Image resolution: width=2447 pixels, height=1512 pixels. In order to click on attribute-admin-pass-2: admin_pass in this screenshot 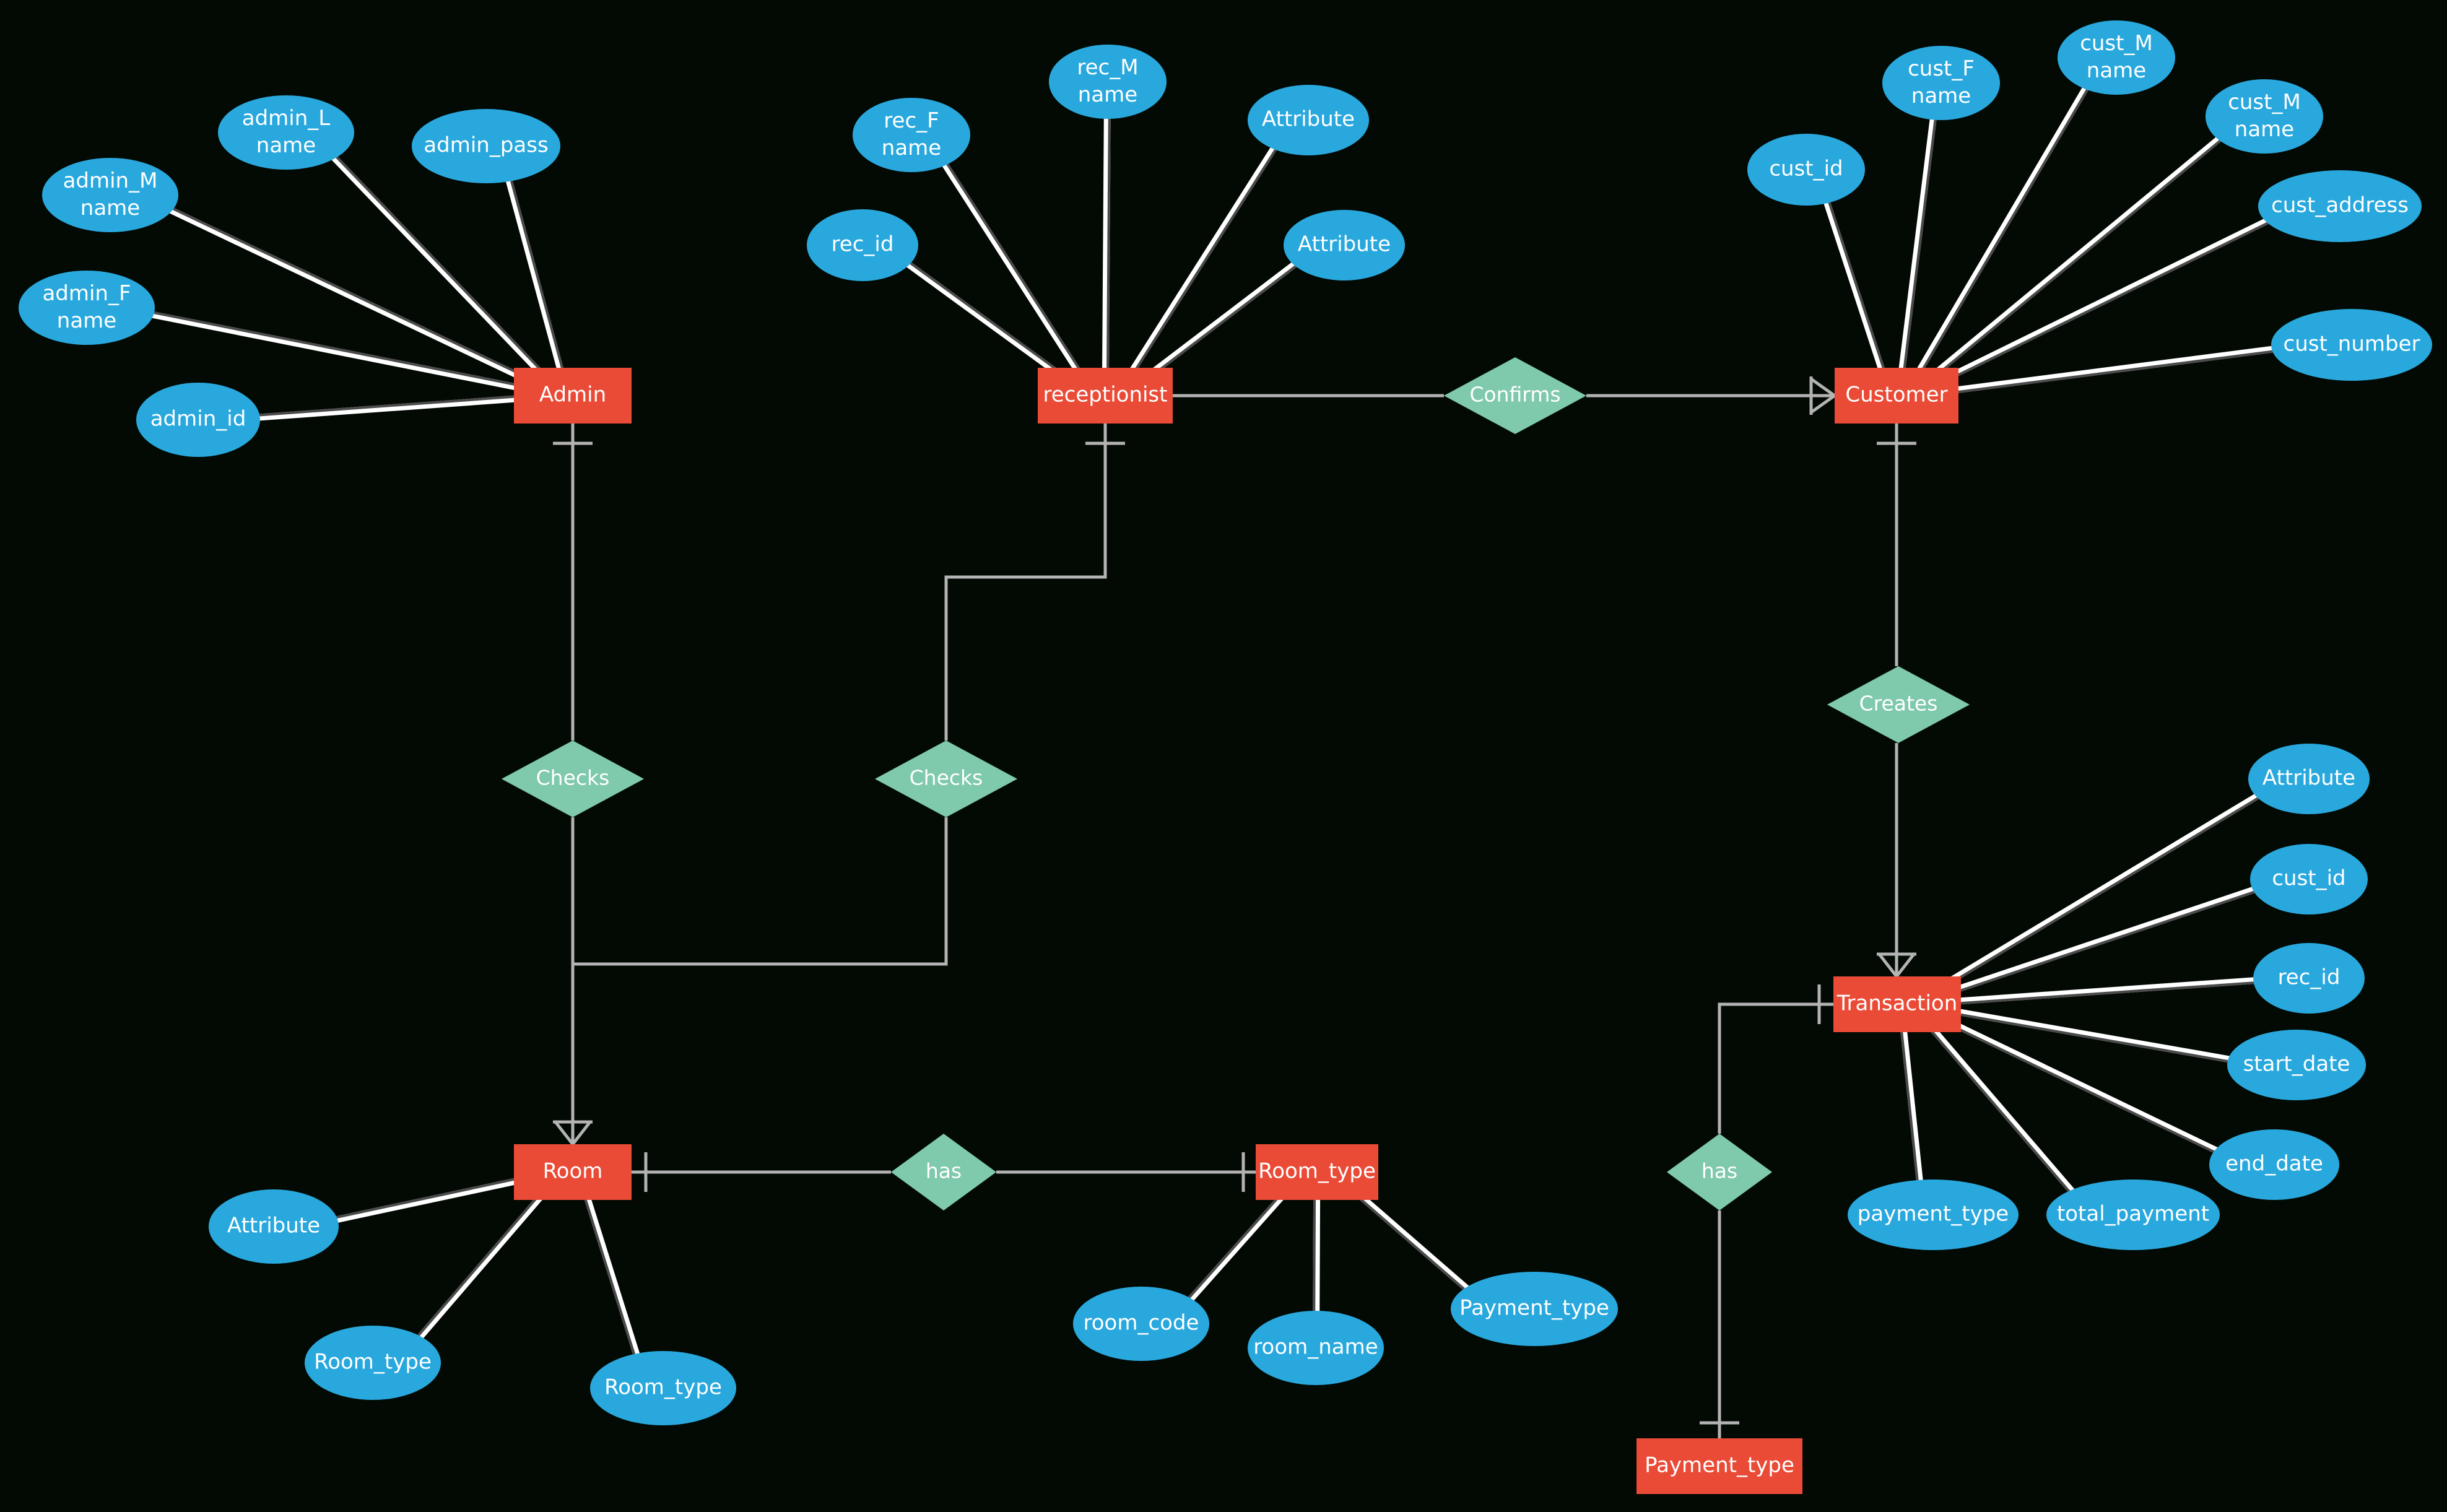, I will do `click(486, 146)`.